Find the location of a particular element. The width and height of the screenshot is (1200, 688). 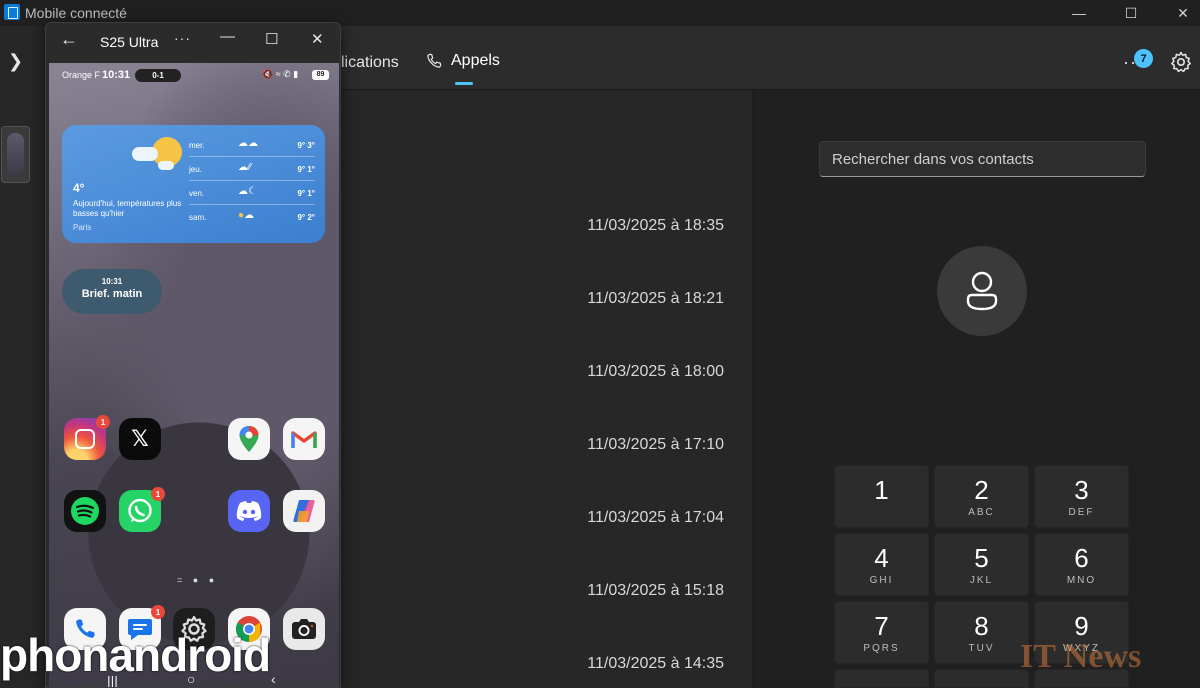

forecast-range: 9° 1° is located at coordinates (306, 169).